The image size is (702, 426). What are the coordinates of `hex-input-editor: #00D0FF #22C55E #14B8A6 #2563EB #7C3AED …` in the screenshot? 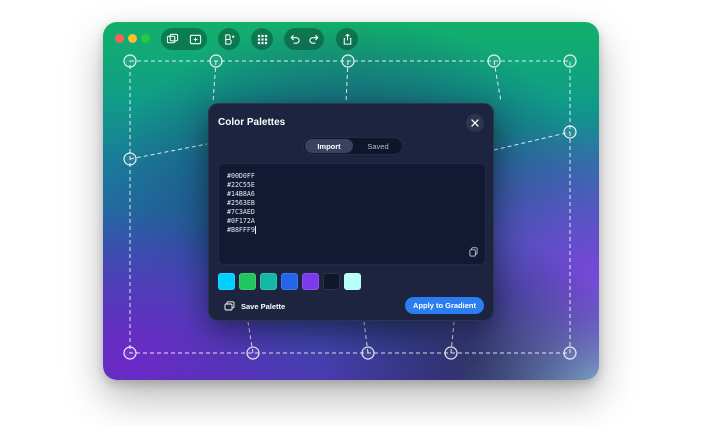 It's located at (352, 214).